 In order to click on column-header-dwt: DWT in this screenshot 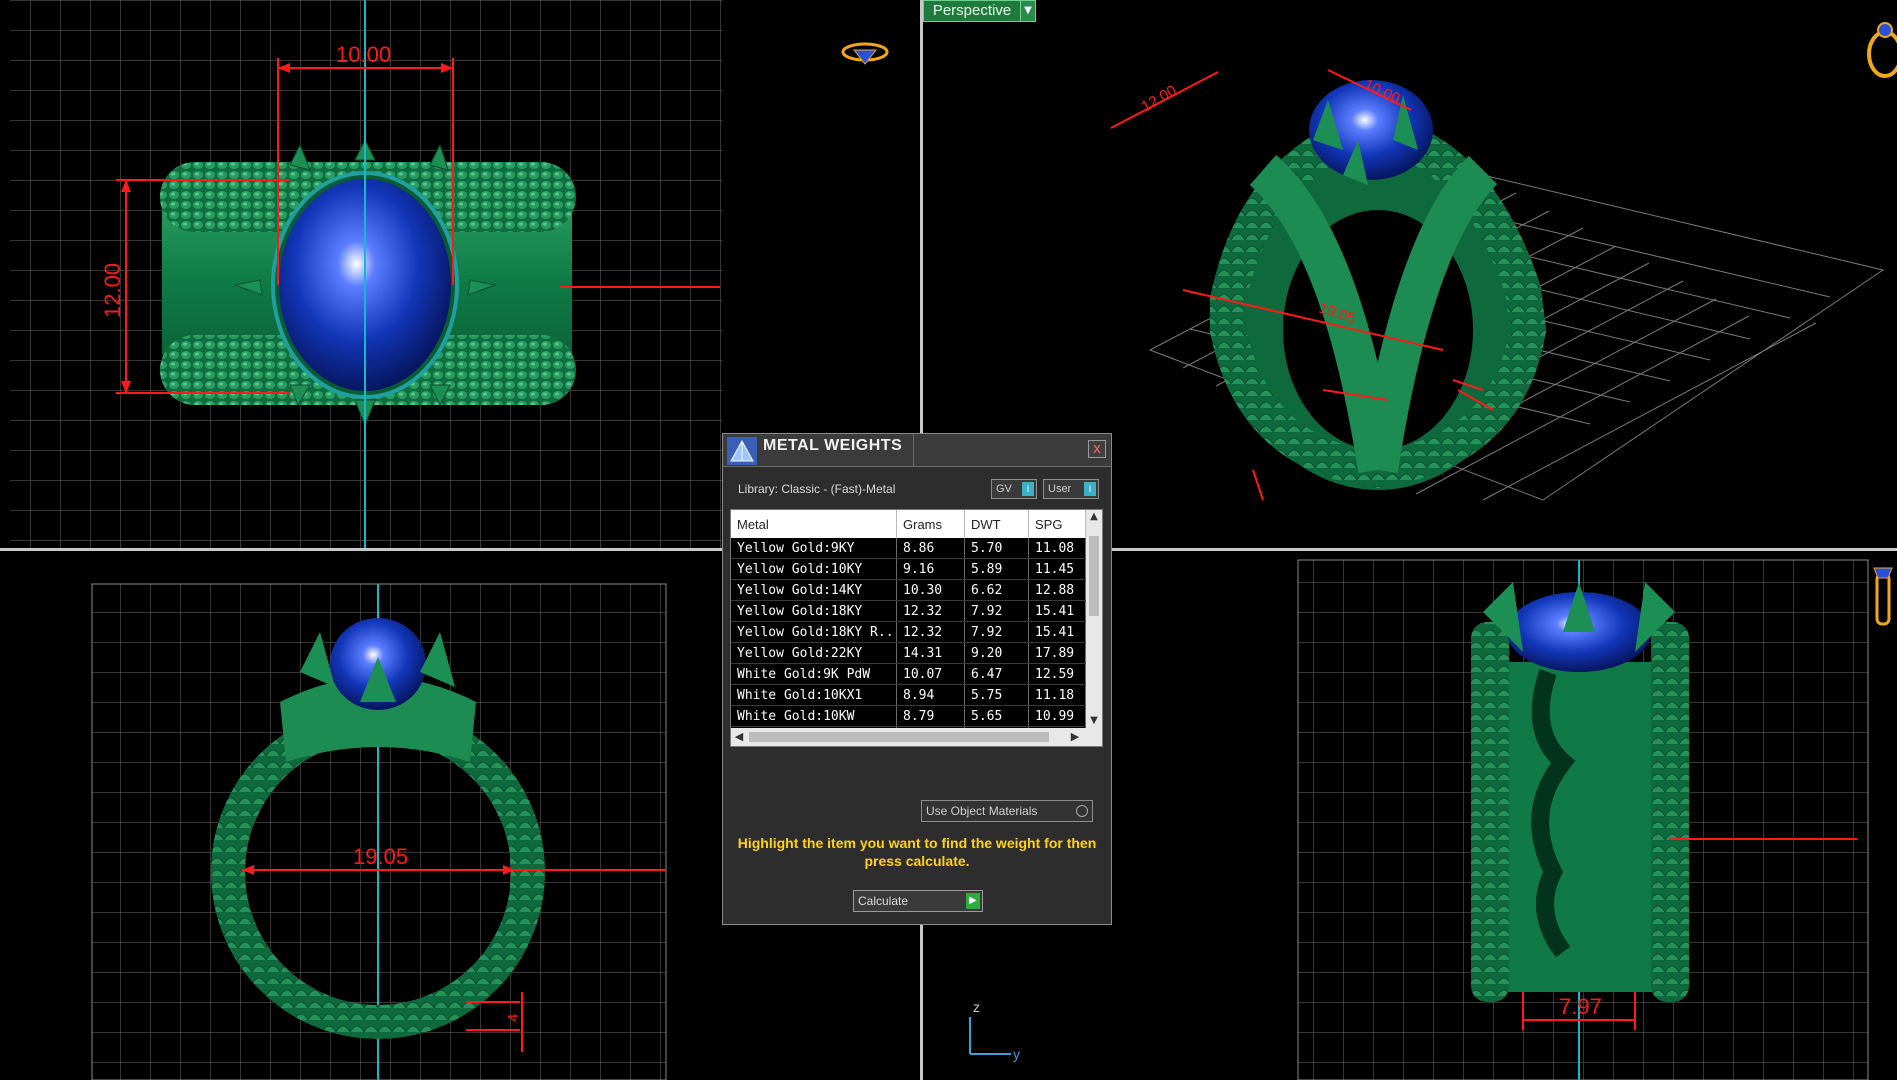, I will do `click(996, 524)`.